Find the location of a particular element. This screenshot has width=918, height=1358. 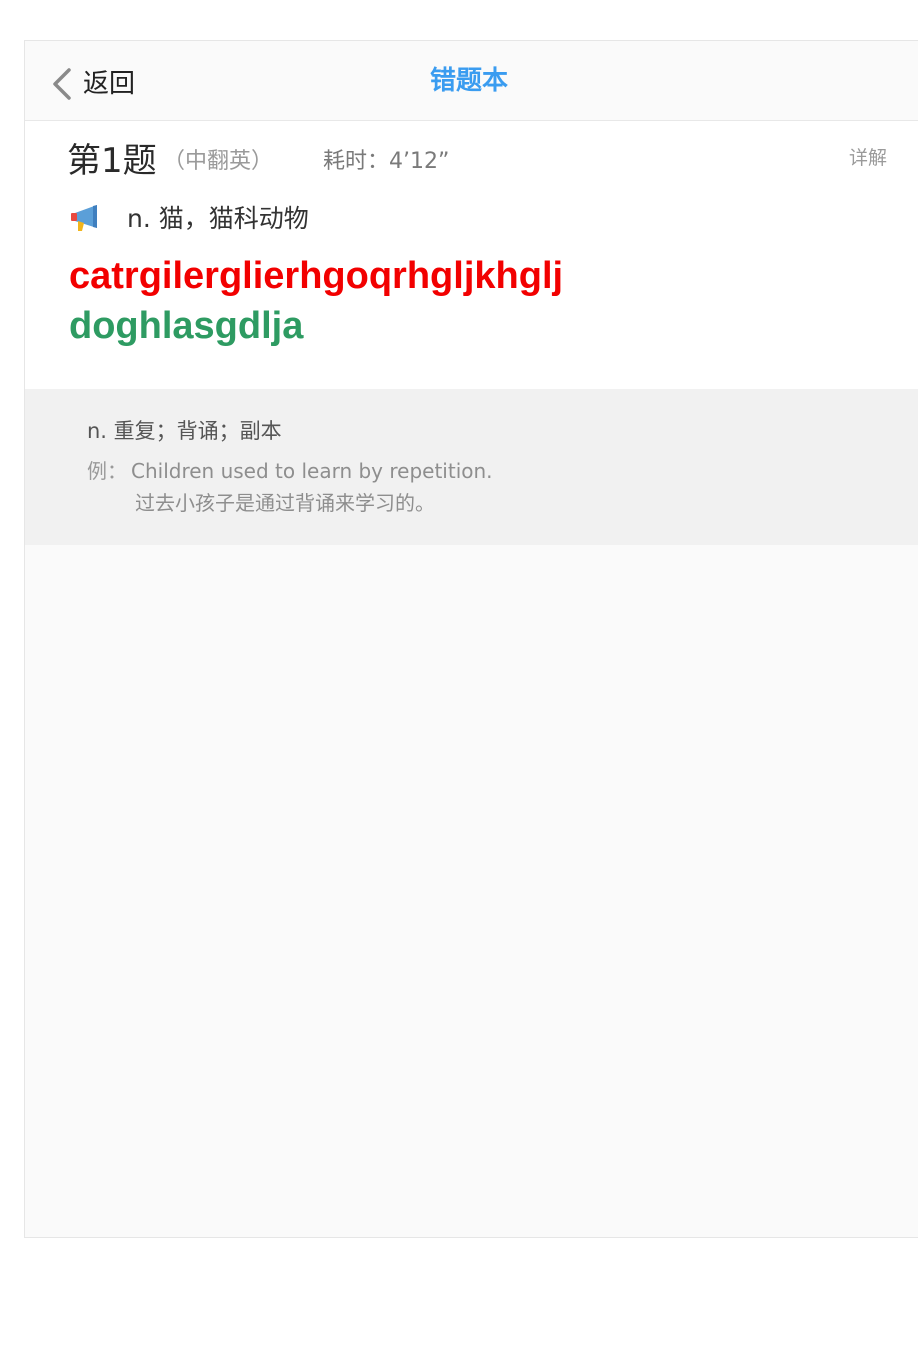

example-label: 例： is located at coordinates (107, 471).